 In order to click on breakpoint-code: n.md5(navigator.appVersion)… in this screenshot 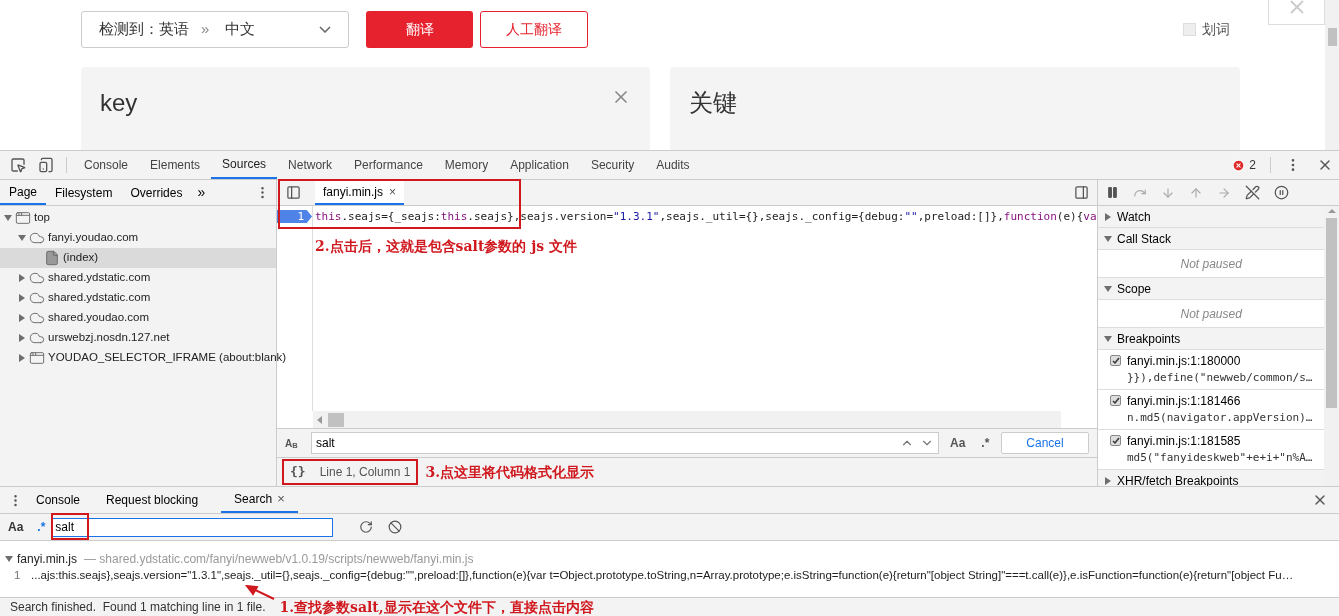, I will do `click(1220, 418)`.